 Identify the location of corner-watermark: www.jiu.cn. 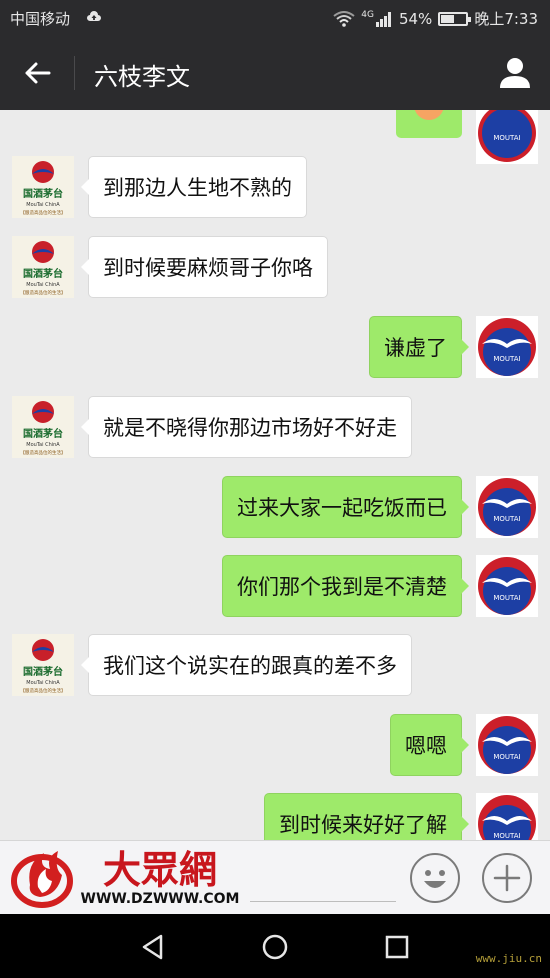
(508, 958).